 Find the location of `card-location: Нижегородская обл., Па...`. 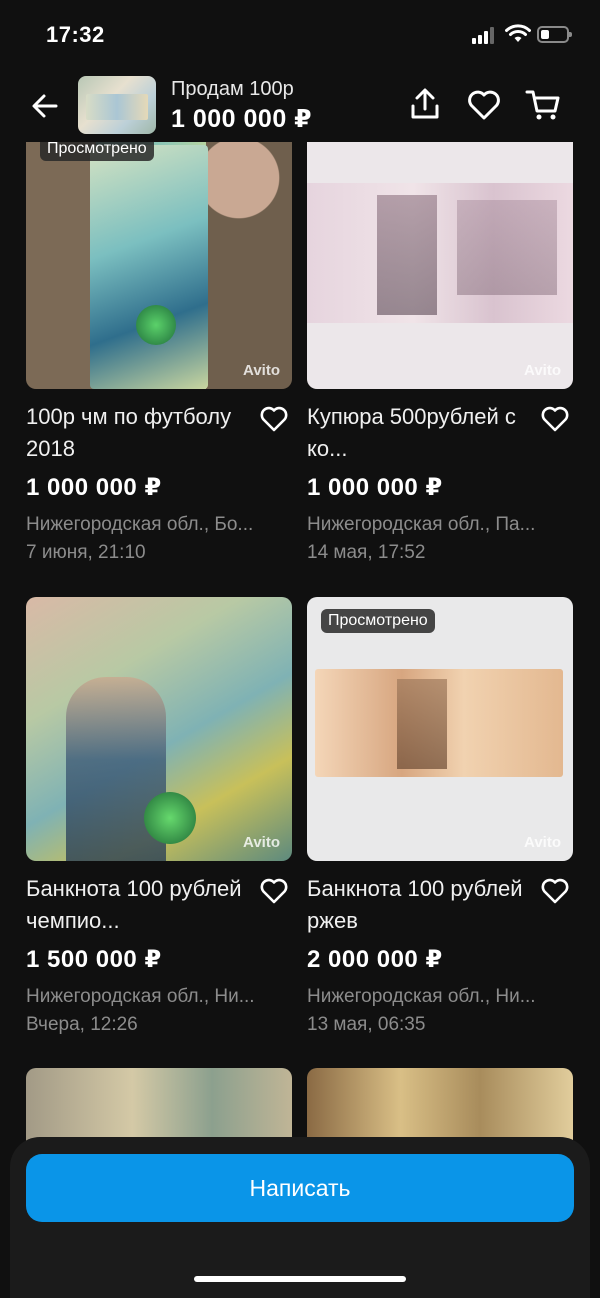

card-location: Нижегородская обл., Па... is located at coordinates (421, 524).